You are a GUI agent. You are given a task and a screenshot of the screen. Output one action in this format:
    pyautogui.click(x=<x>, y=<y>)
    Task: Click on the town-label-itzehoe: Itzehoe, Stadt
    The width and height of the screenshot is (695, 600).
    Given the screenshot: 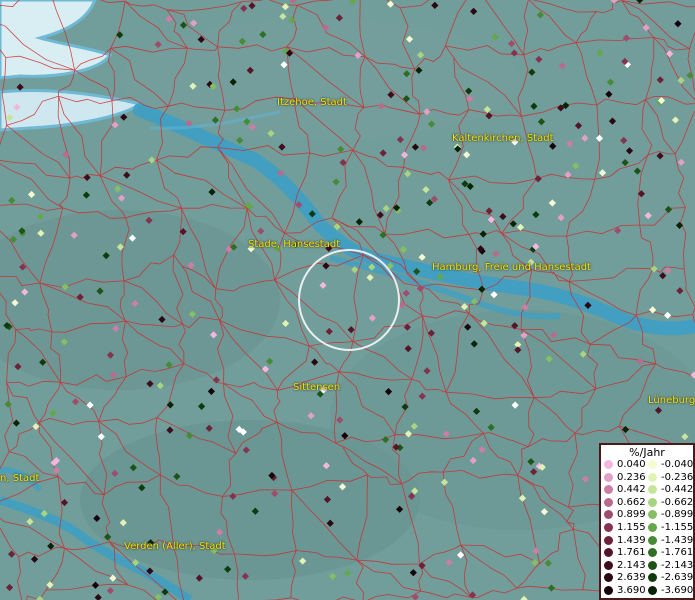 What is the action you would take?
    pyautogui.click(x=312, y=102)
    